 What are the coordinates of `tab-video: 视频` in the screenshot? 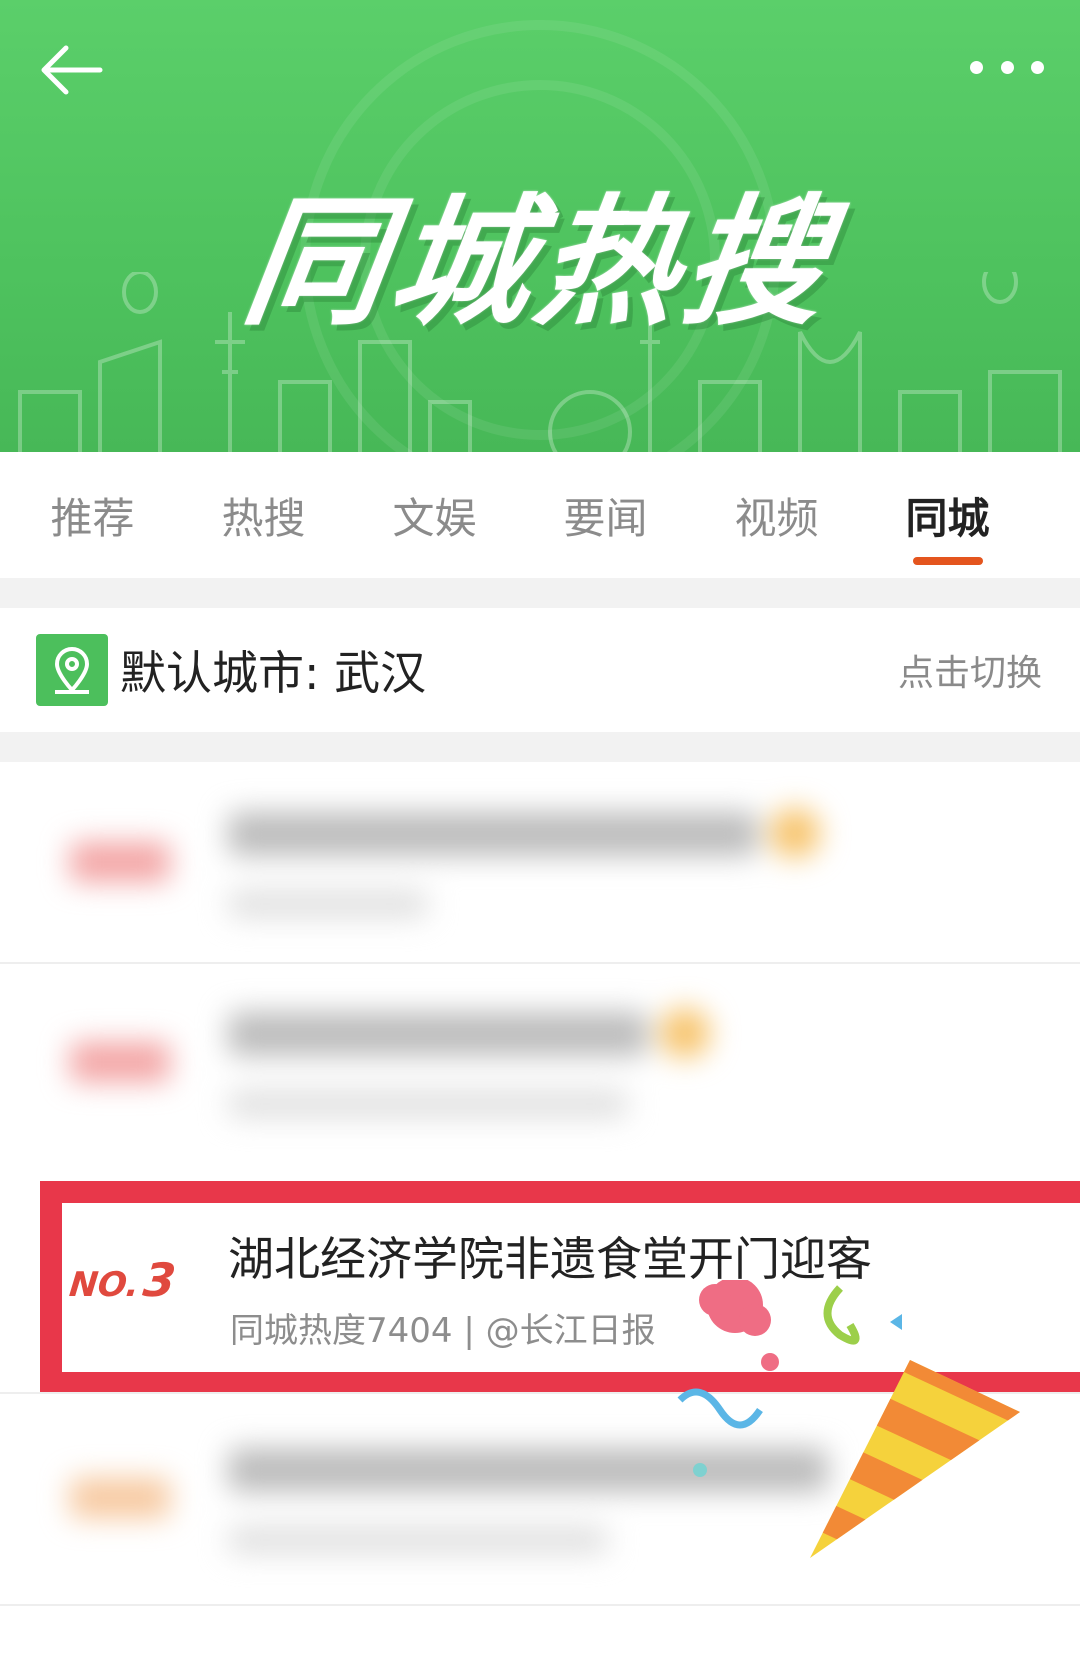 It's located at (776, 515).